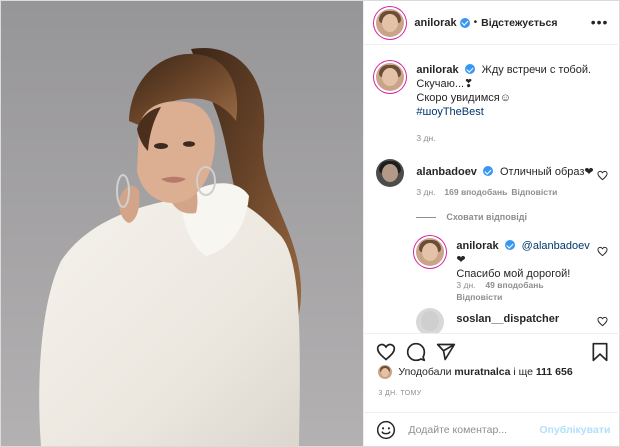 Image resolution: width=620 pixels, height=447 pixels. I want to click on likes-prefix: Уподобали, so click(425, 372).